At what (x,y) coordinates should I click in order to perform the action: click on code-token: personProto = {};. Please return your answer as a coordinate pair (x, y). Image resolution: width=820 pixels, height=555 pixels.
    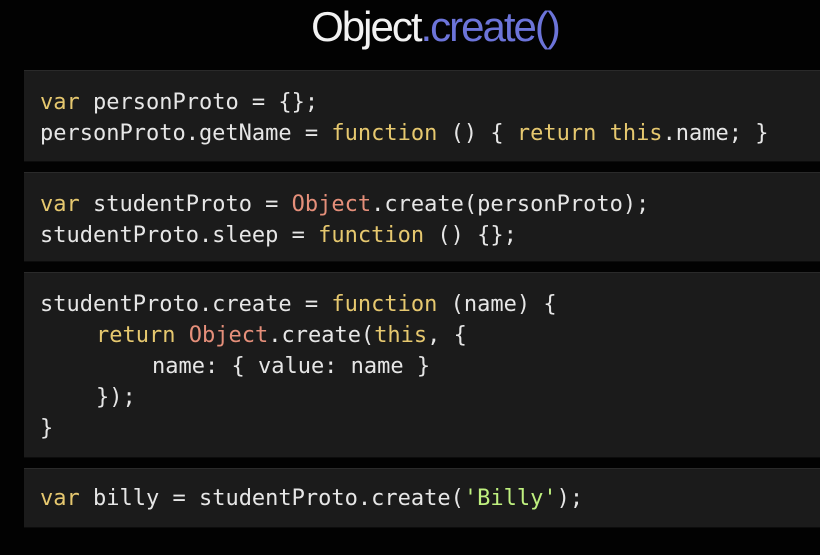
    Looking at the image, I should click on (199, 102).